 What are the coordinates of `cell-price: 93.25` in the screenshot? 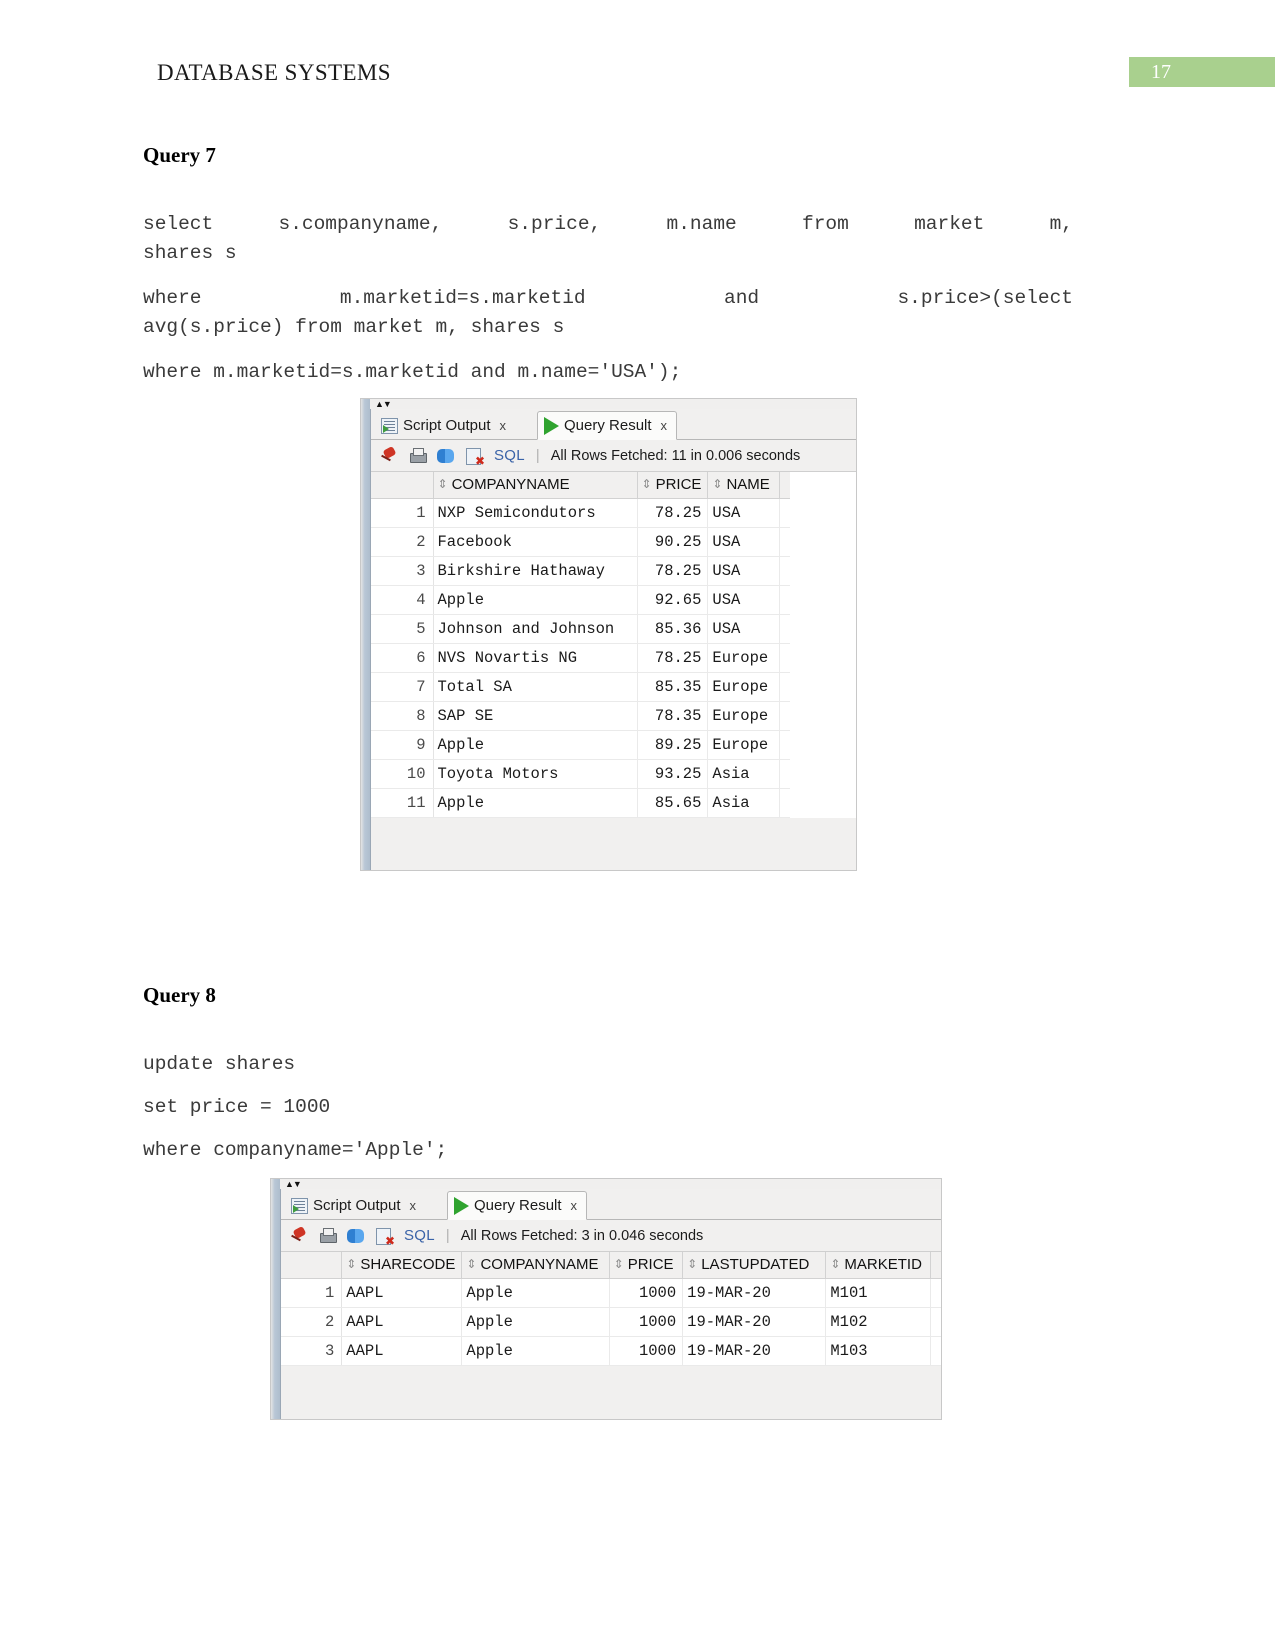 It's located at (672, 773).